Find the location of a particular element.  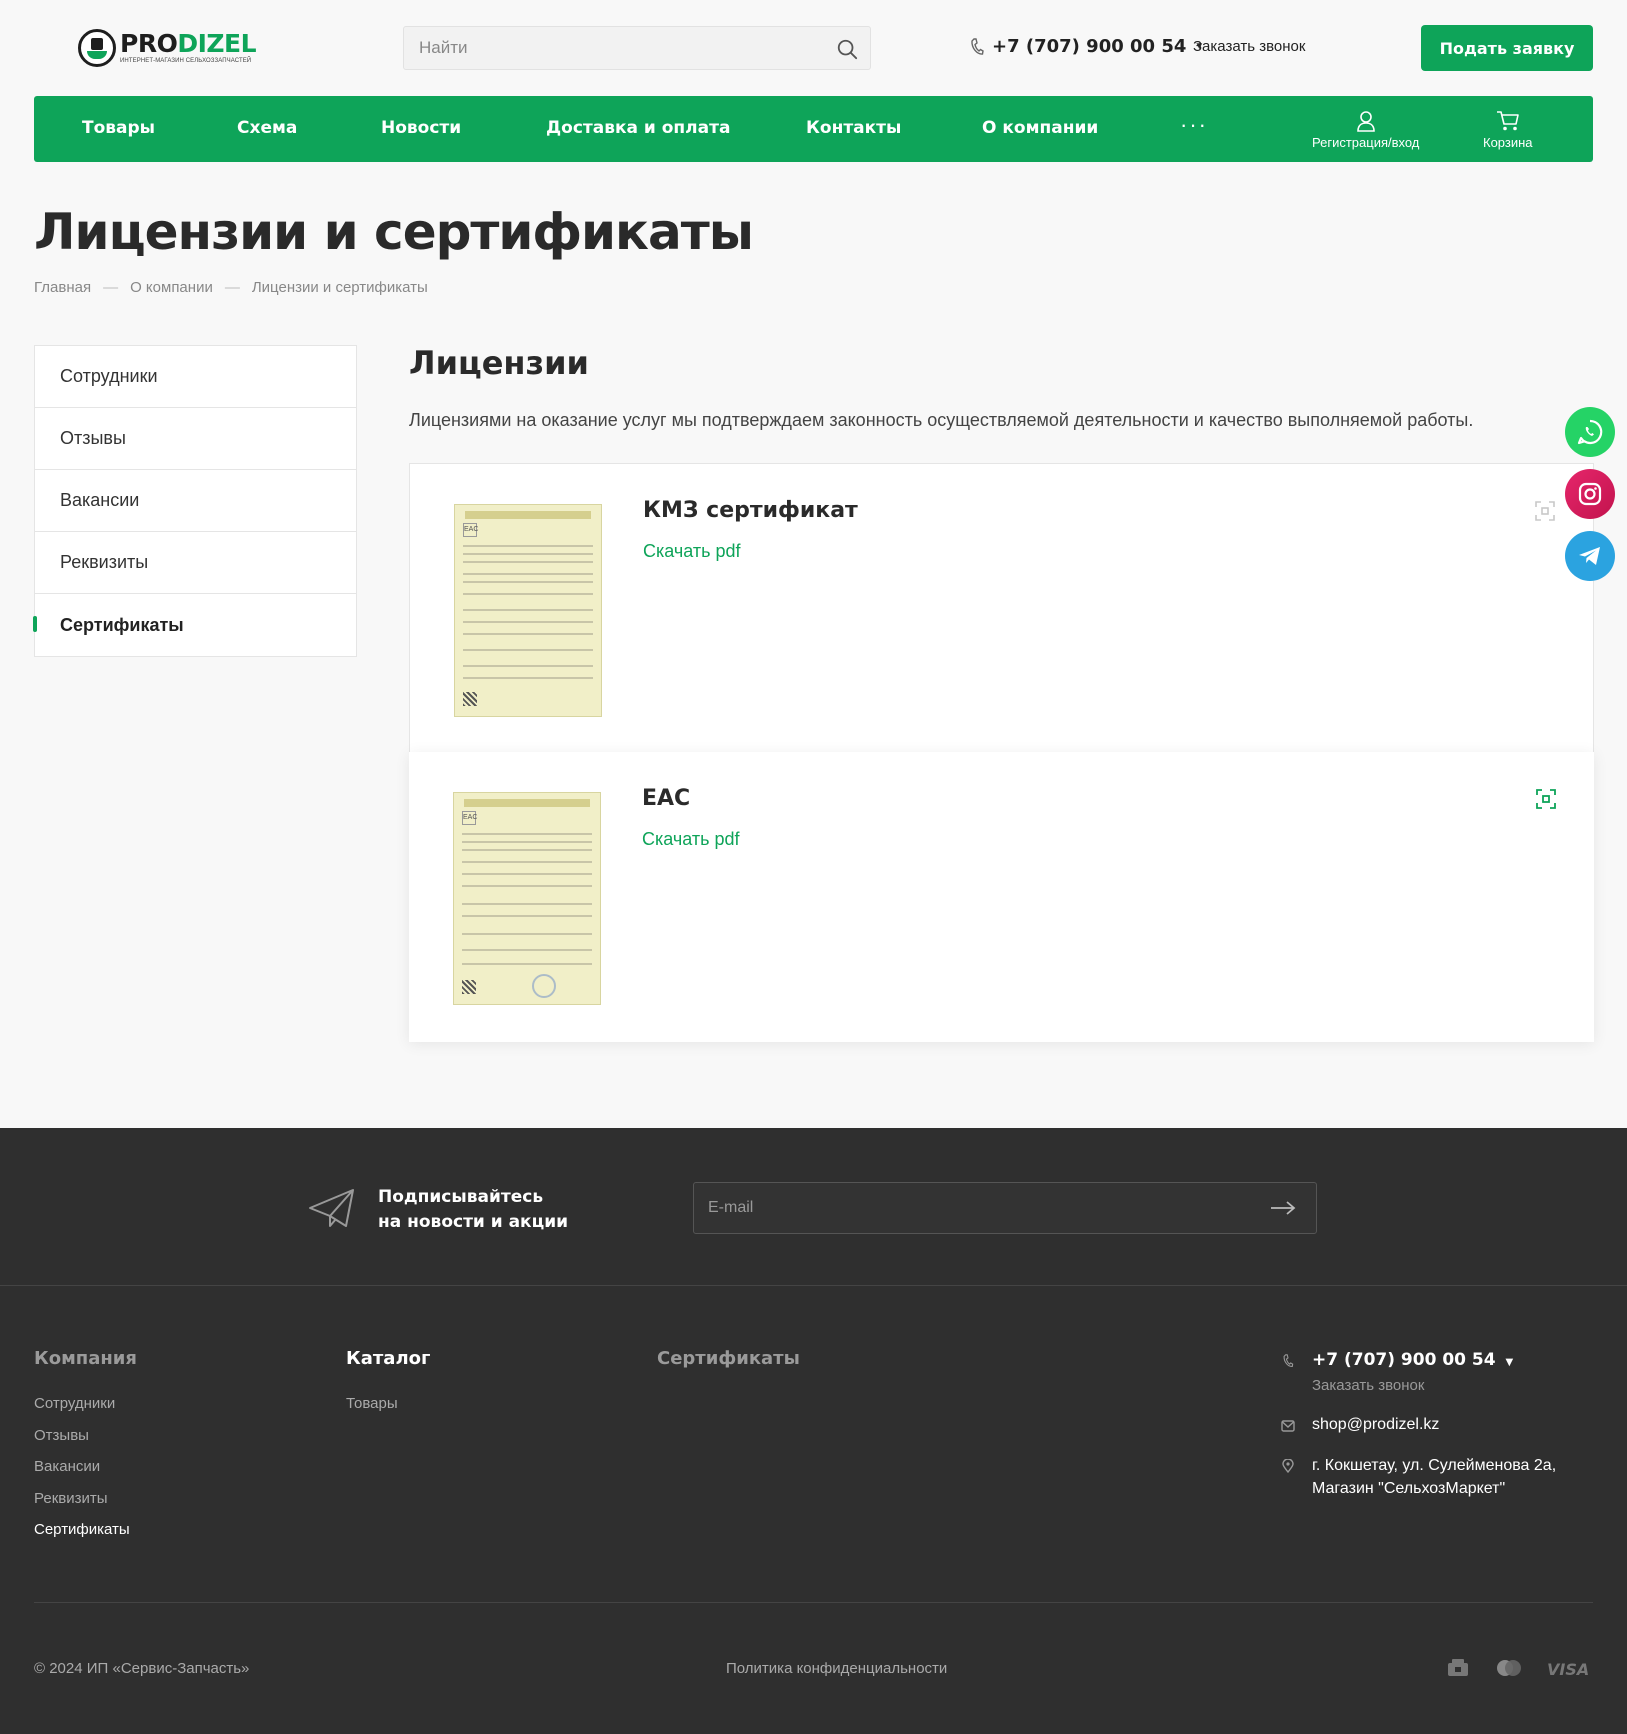

copyright: © 2024 ИП «Сервис-Запчасть» is located at coordinates (142, 1668).